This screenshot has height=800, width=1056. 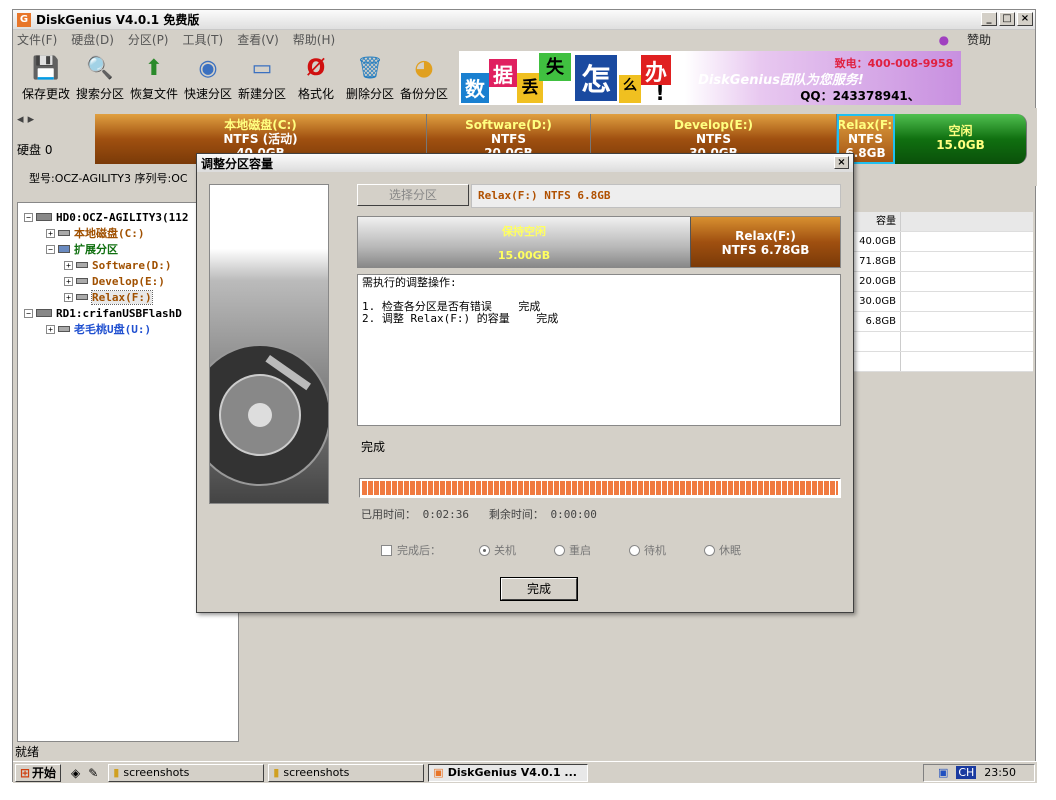 I want to click on backup-icon: ◕, so click(x=424, y=68).